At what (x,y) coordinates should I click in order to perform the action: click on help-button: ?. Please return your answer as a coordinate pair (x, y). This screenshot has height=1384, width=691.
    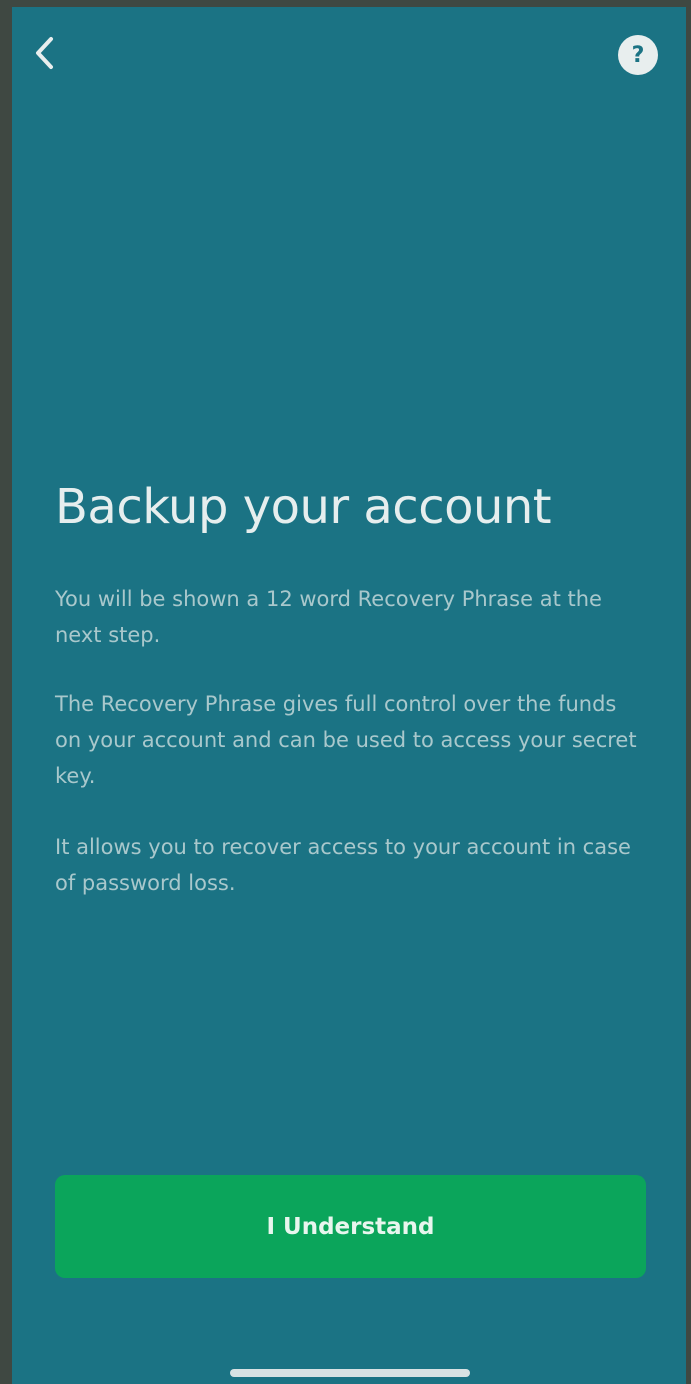
    Looking at the image, I should click on (638, 55).